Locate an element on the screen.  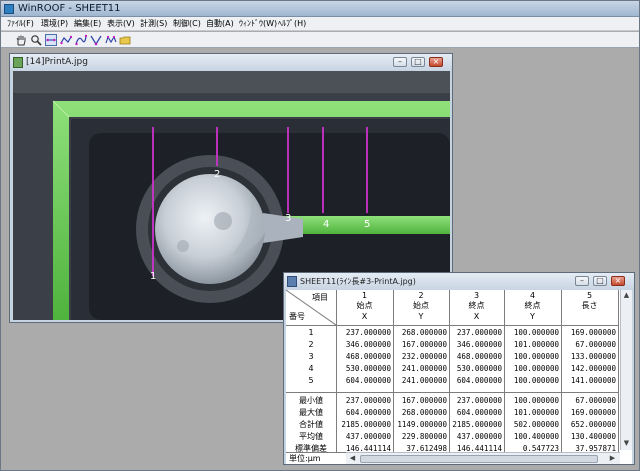
zoom-icon is located at coordinates (36, 40).